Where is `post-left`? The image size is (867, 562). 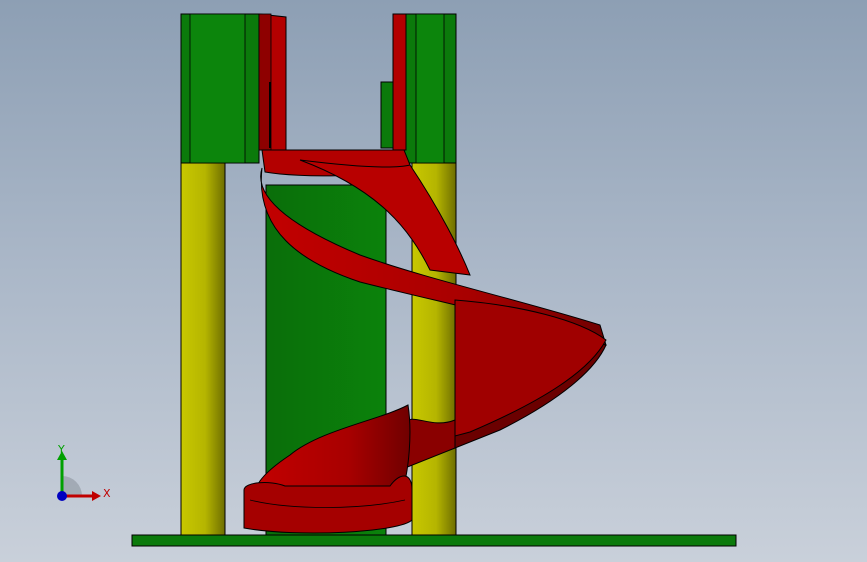 post-left is located at coordinates (203, 349).